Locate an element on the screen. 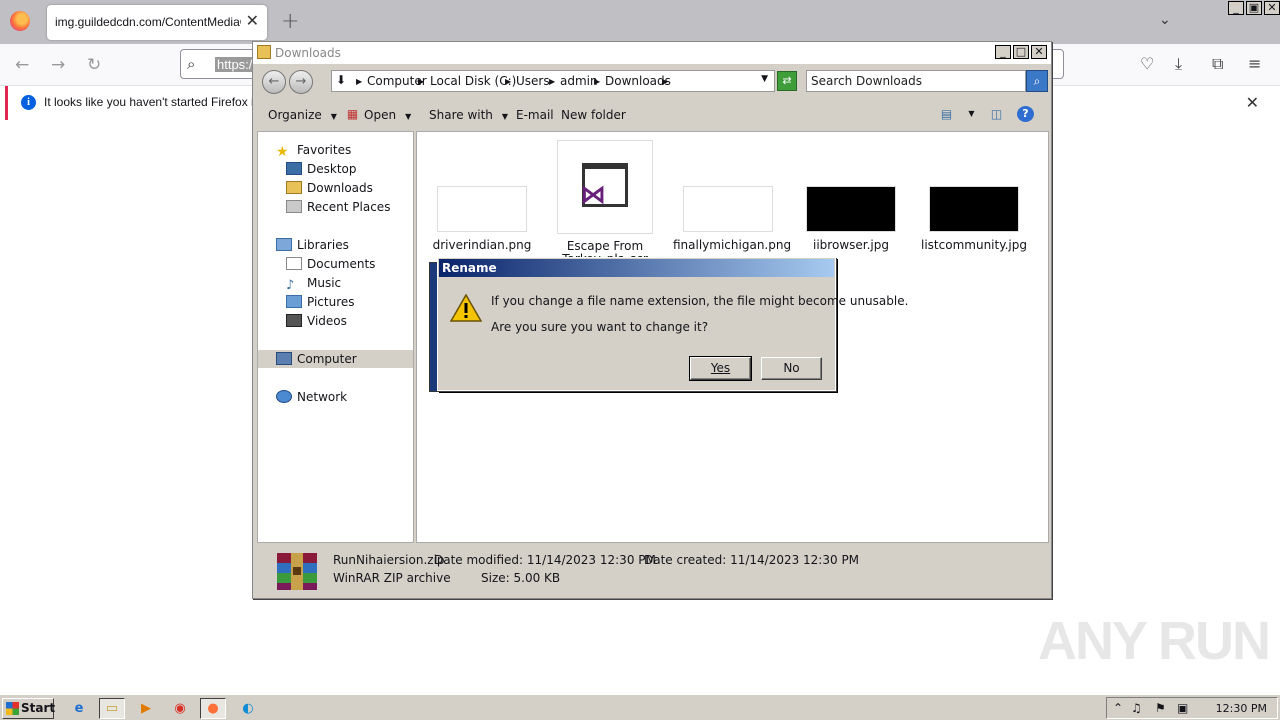 The image size is (1280, 720). reload-icon: ↻ is located at coordinates (94, 65).